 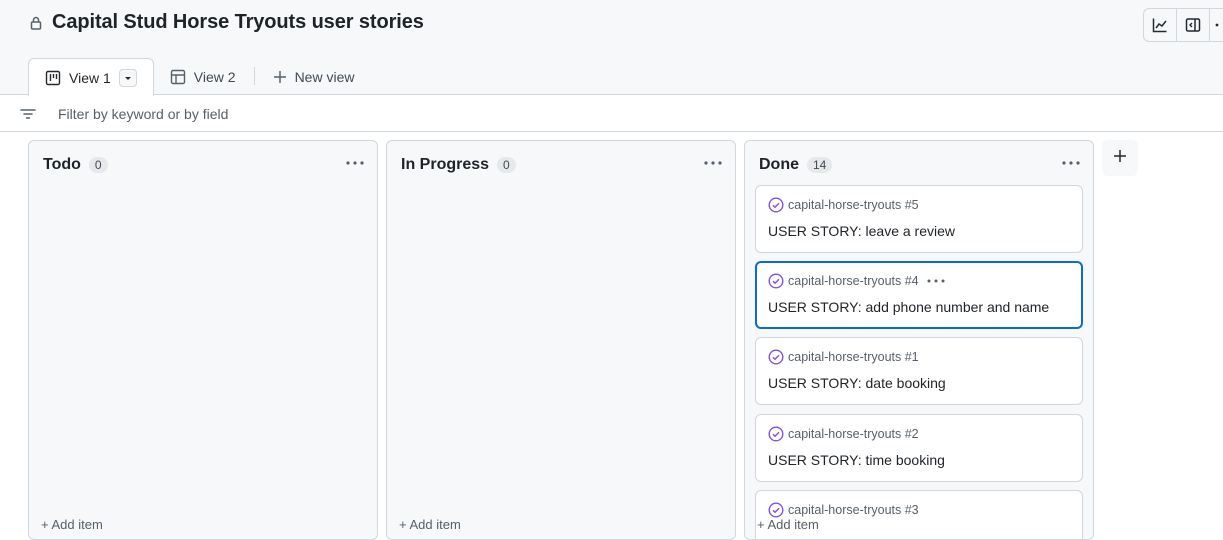 I want to click on card-ref-text: capital-horse-tryouts #2, so click(x=853, y=434).